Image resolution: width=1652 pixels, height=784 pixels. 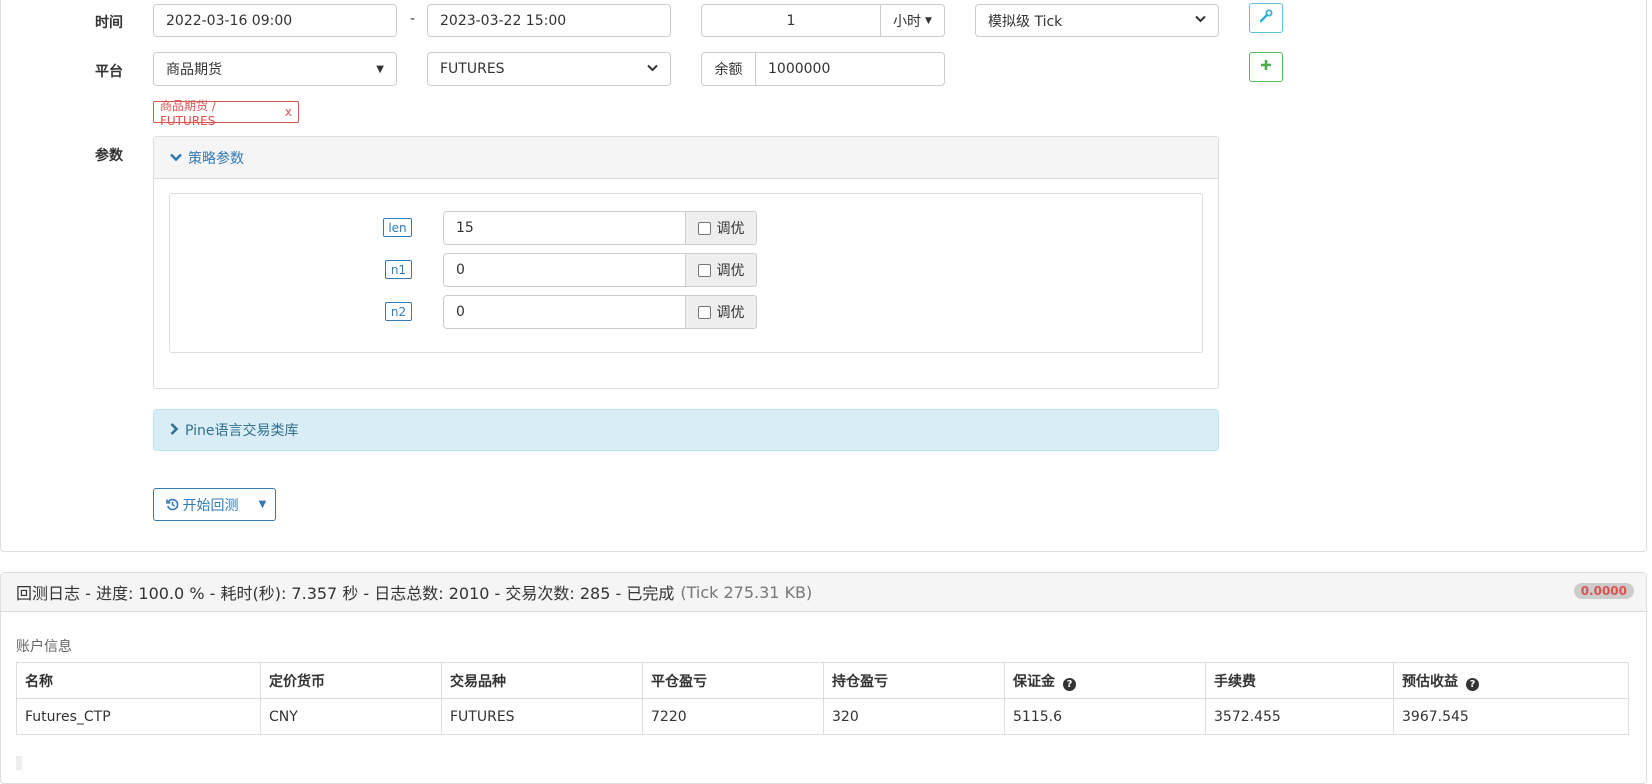 What do you see at coordinates (472, 69) in the screenshot?
I see `symbol-value: FUTURES` at bounding box center [472, 69].